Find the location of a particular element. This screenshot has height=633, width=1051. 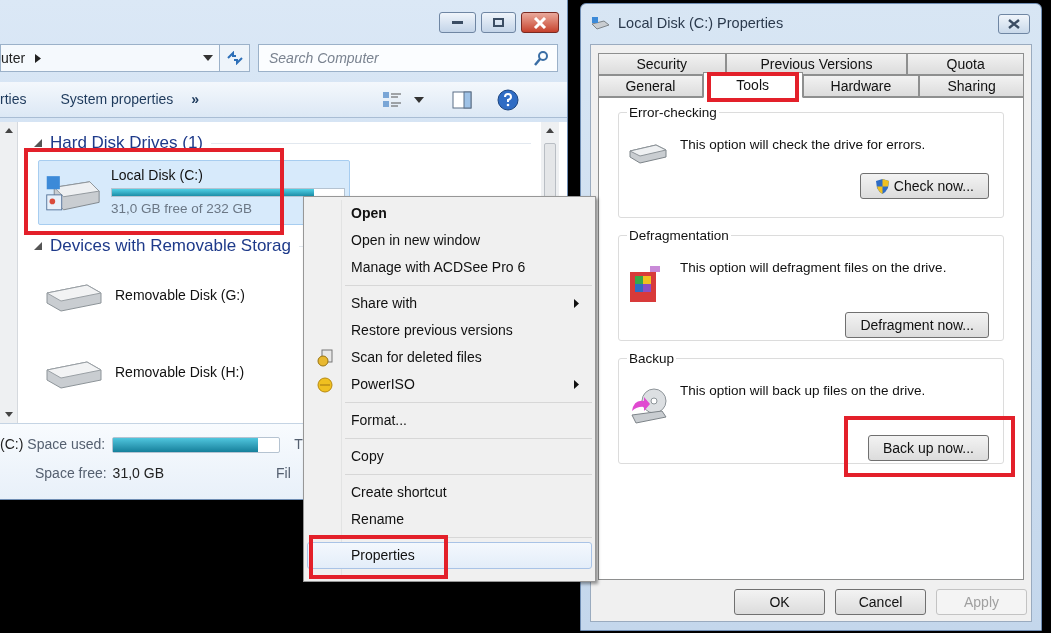

tab: Security is located at coordinates (662, 64).